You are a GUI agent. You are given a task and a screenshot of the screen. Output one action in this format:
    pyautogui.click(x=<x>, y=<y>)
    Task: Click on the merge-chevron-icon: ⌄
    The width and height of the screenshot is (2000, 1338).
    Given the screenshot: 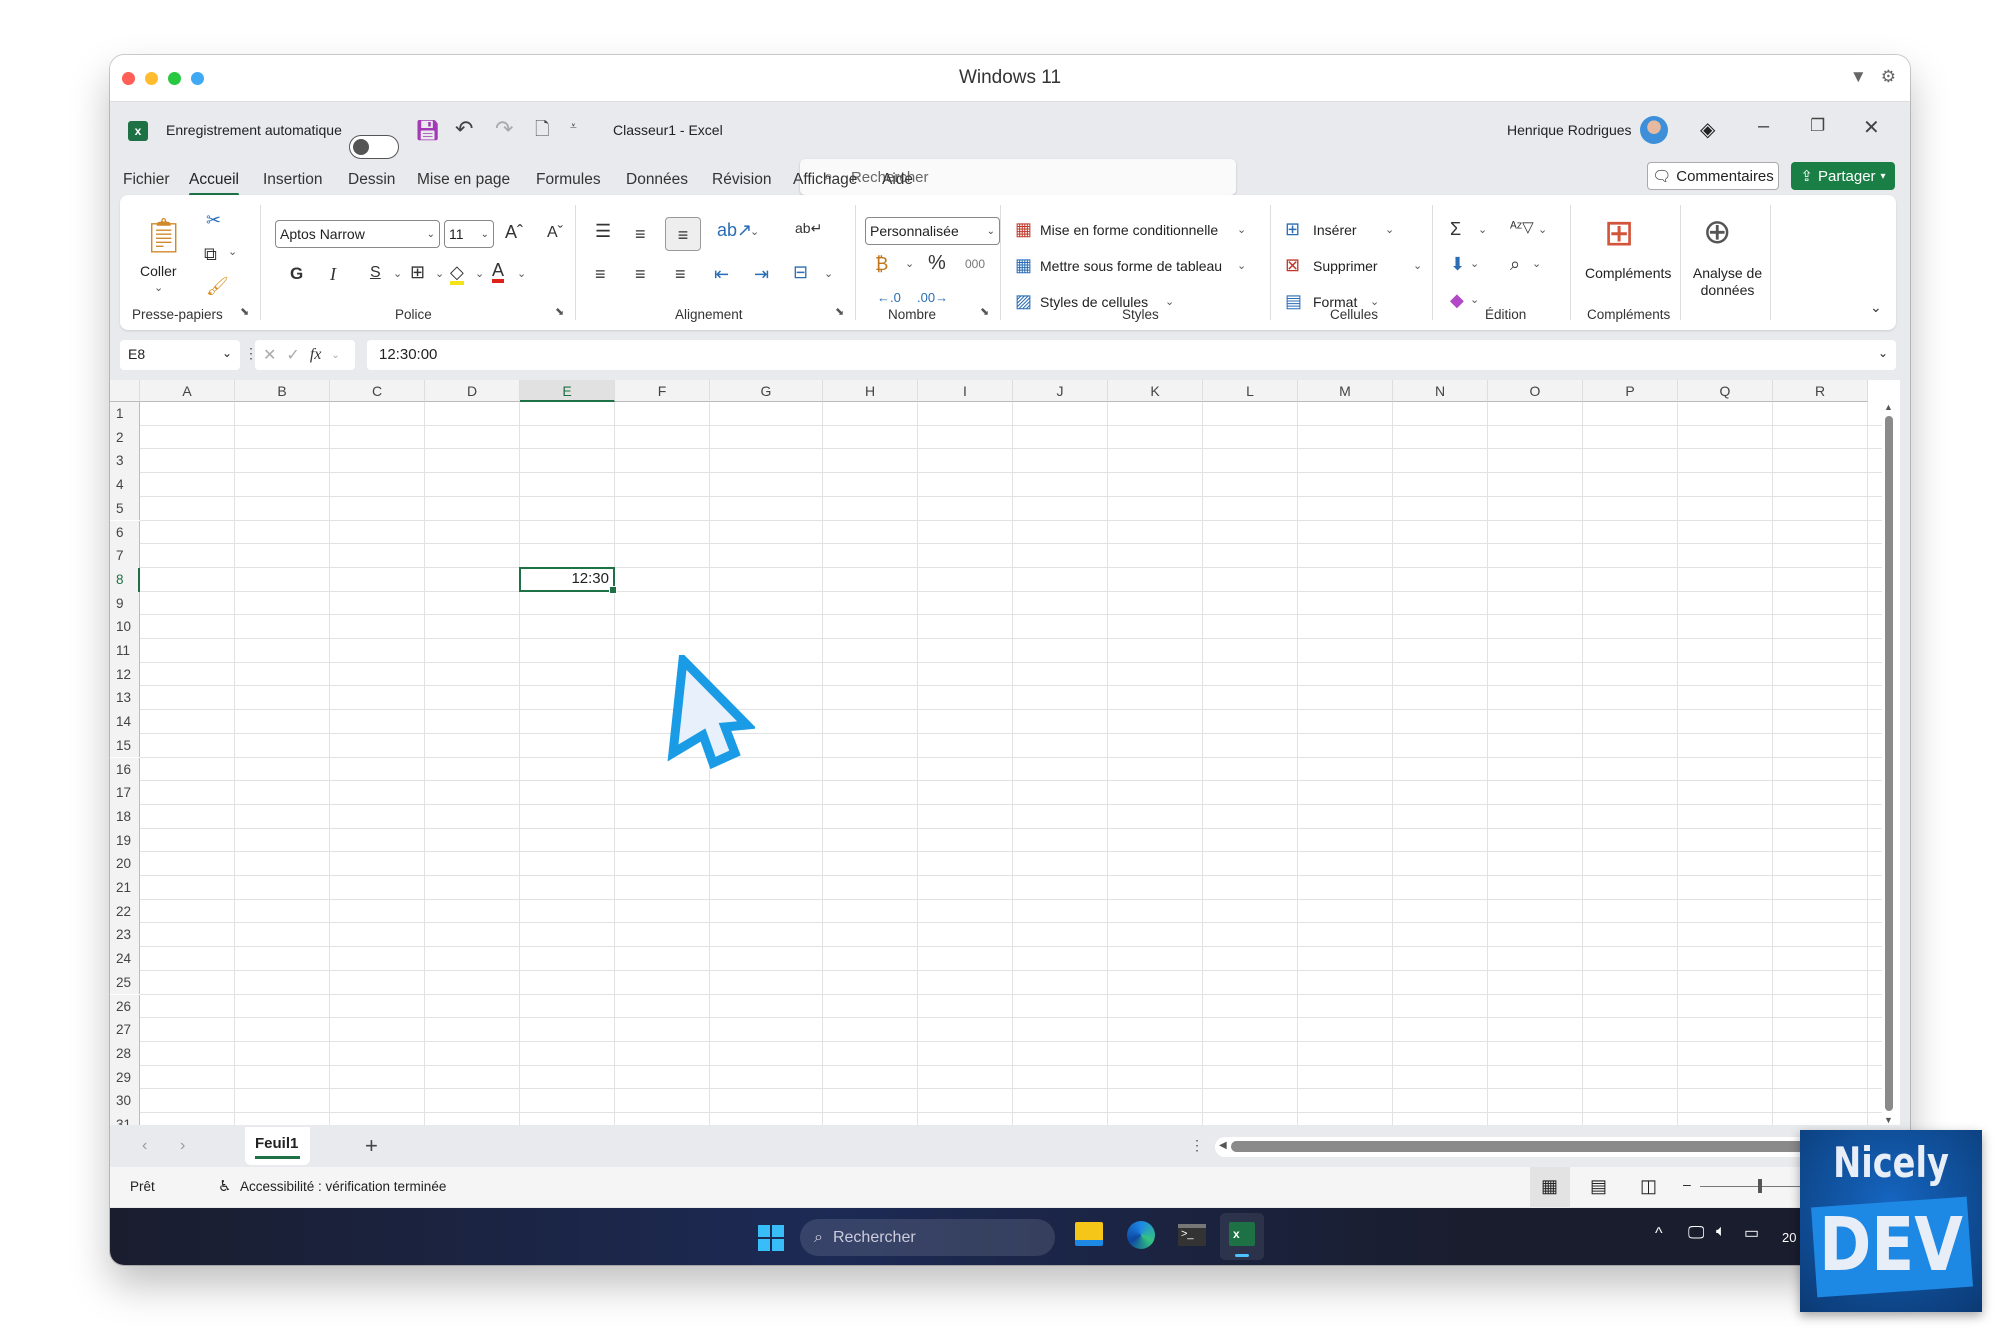 What is the action you would take?
    pyautogui.click(x=828, y=274)
    